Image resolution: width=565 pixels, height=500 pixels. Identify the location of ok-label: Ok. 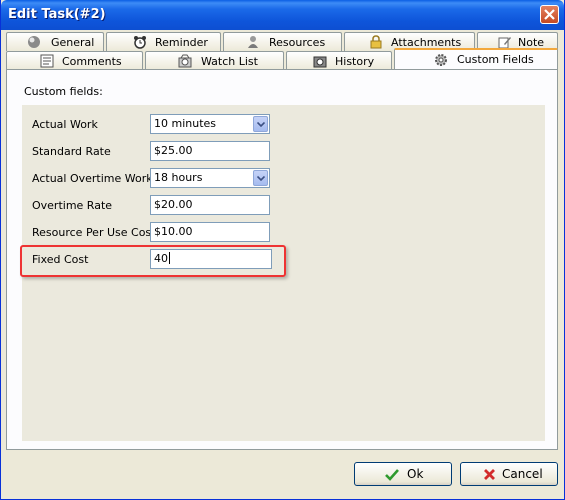
(415, 474).